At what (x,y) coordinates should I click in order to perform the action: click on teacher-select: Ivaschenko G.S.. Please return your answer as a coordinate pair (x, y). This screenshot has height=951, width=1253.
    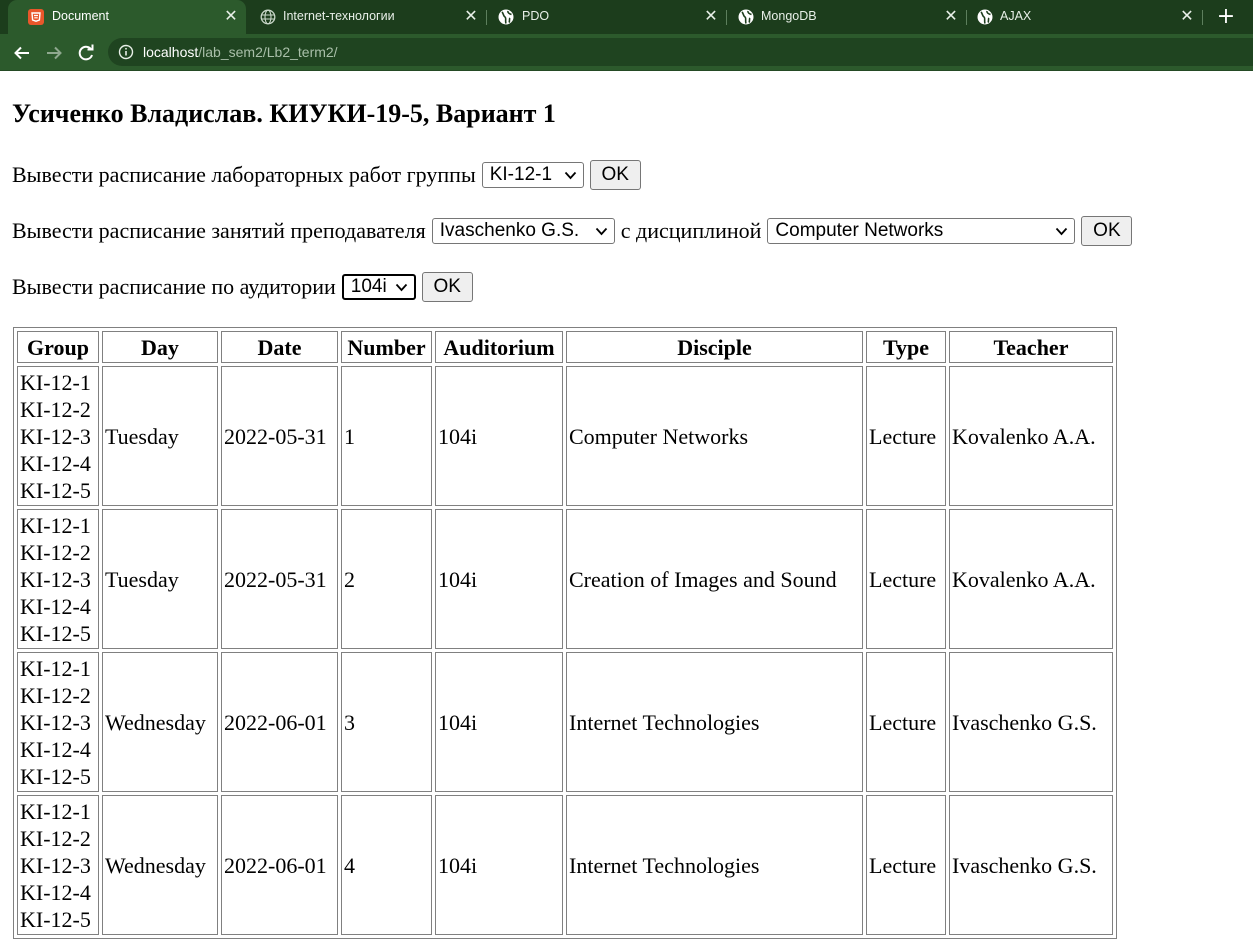
    Looking at the image, I should click on (523, 231).